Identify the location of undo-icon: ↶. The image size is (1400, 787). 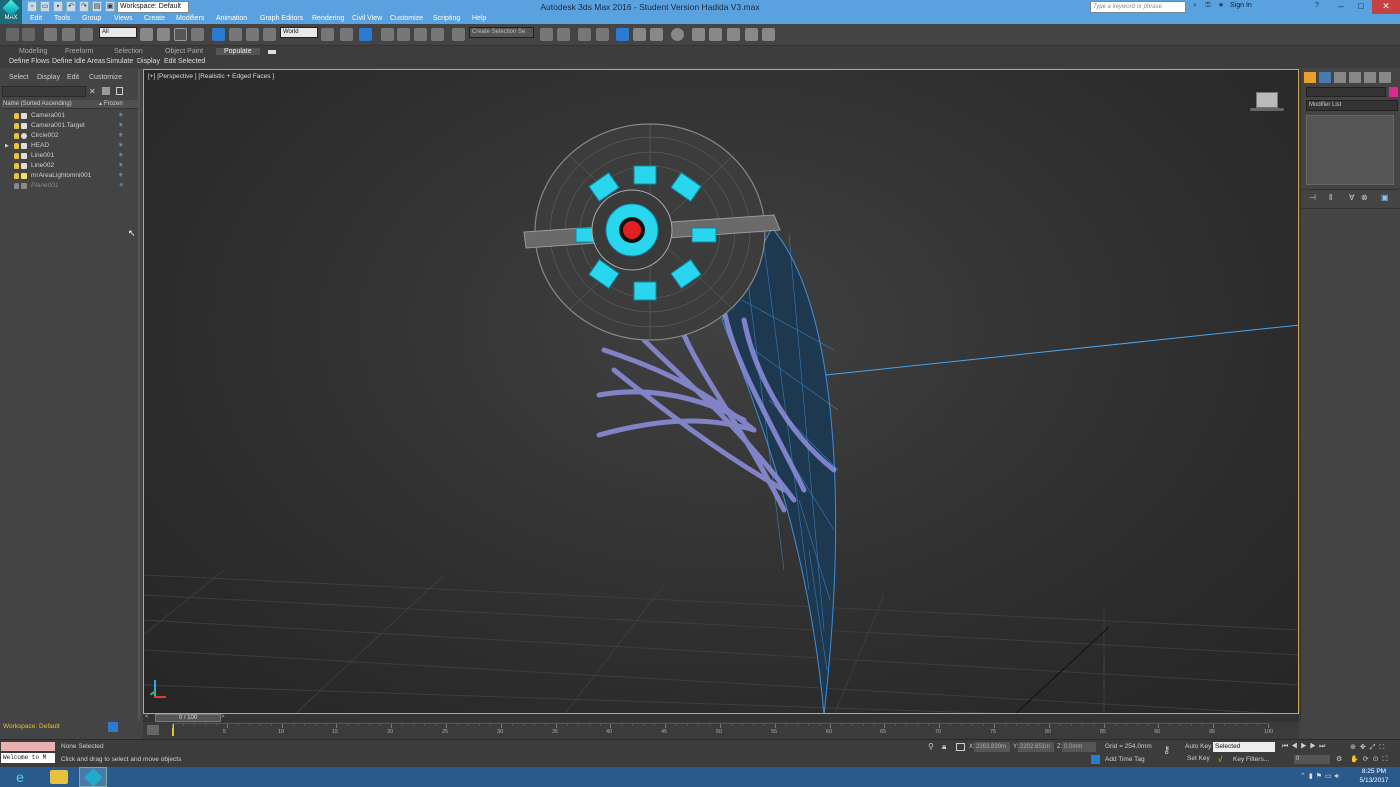
(71, 6).